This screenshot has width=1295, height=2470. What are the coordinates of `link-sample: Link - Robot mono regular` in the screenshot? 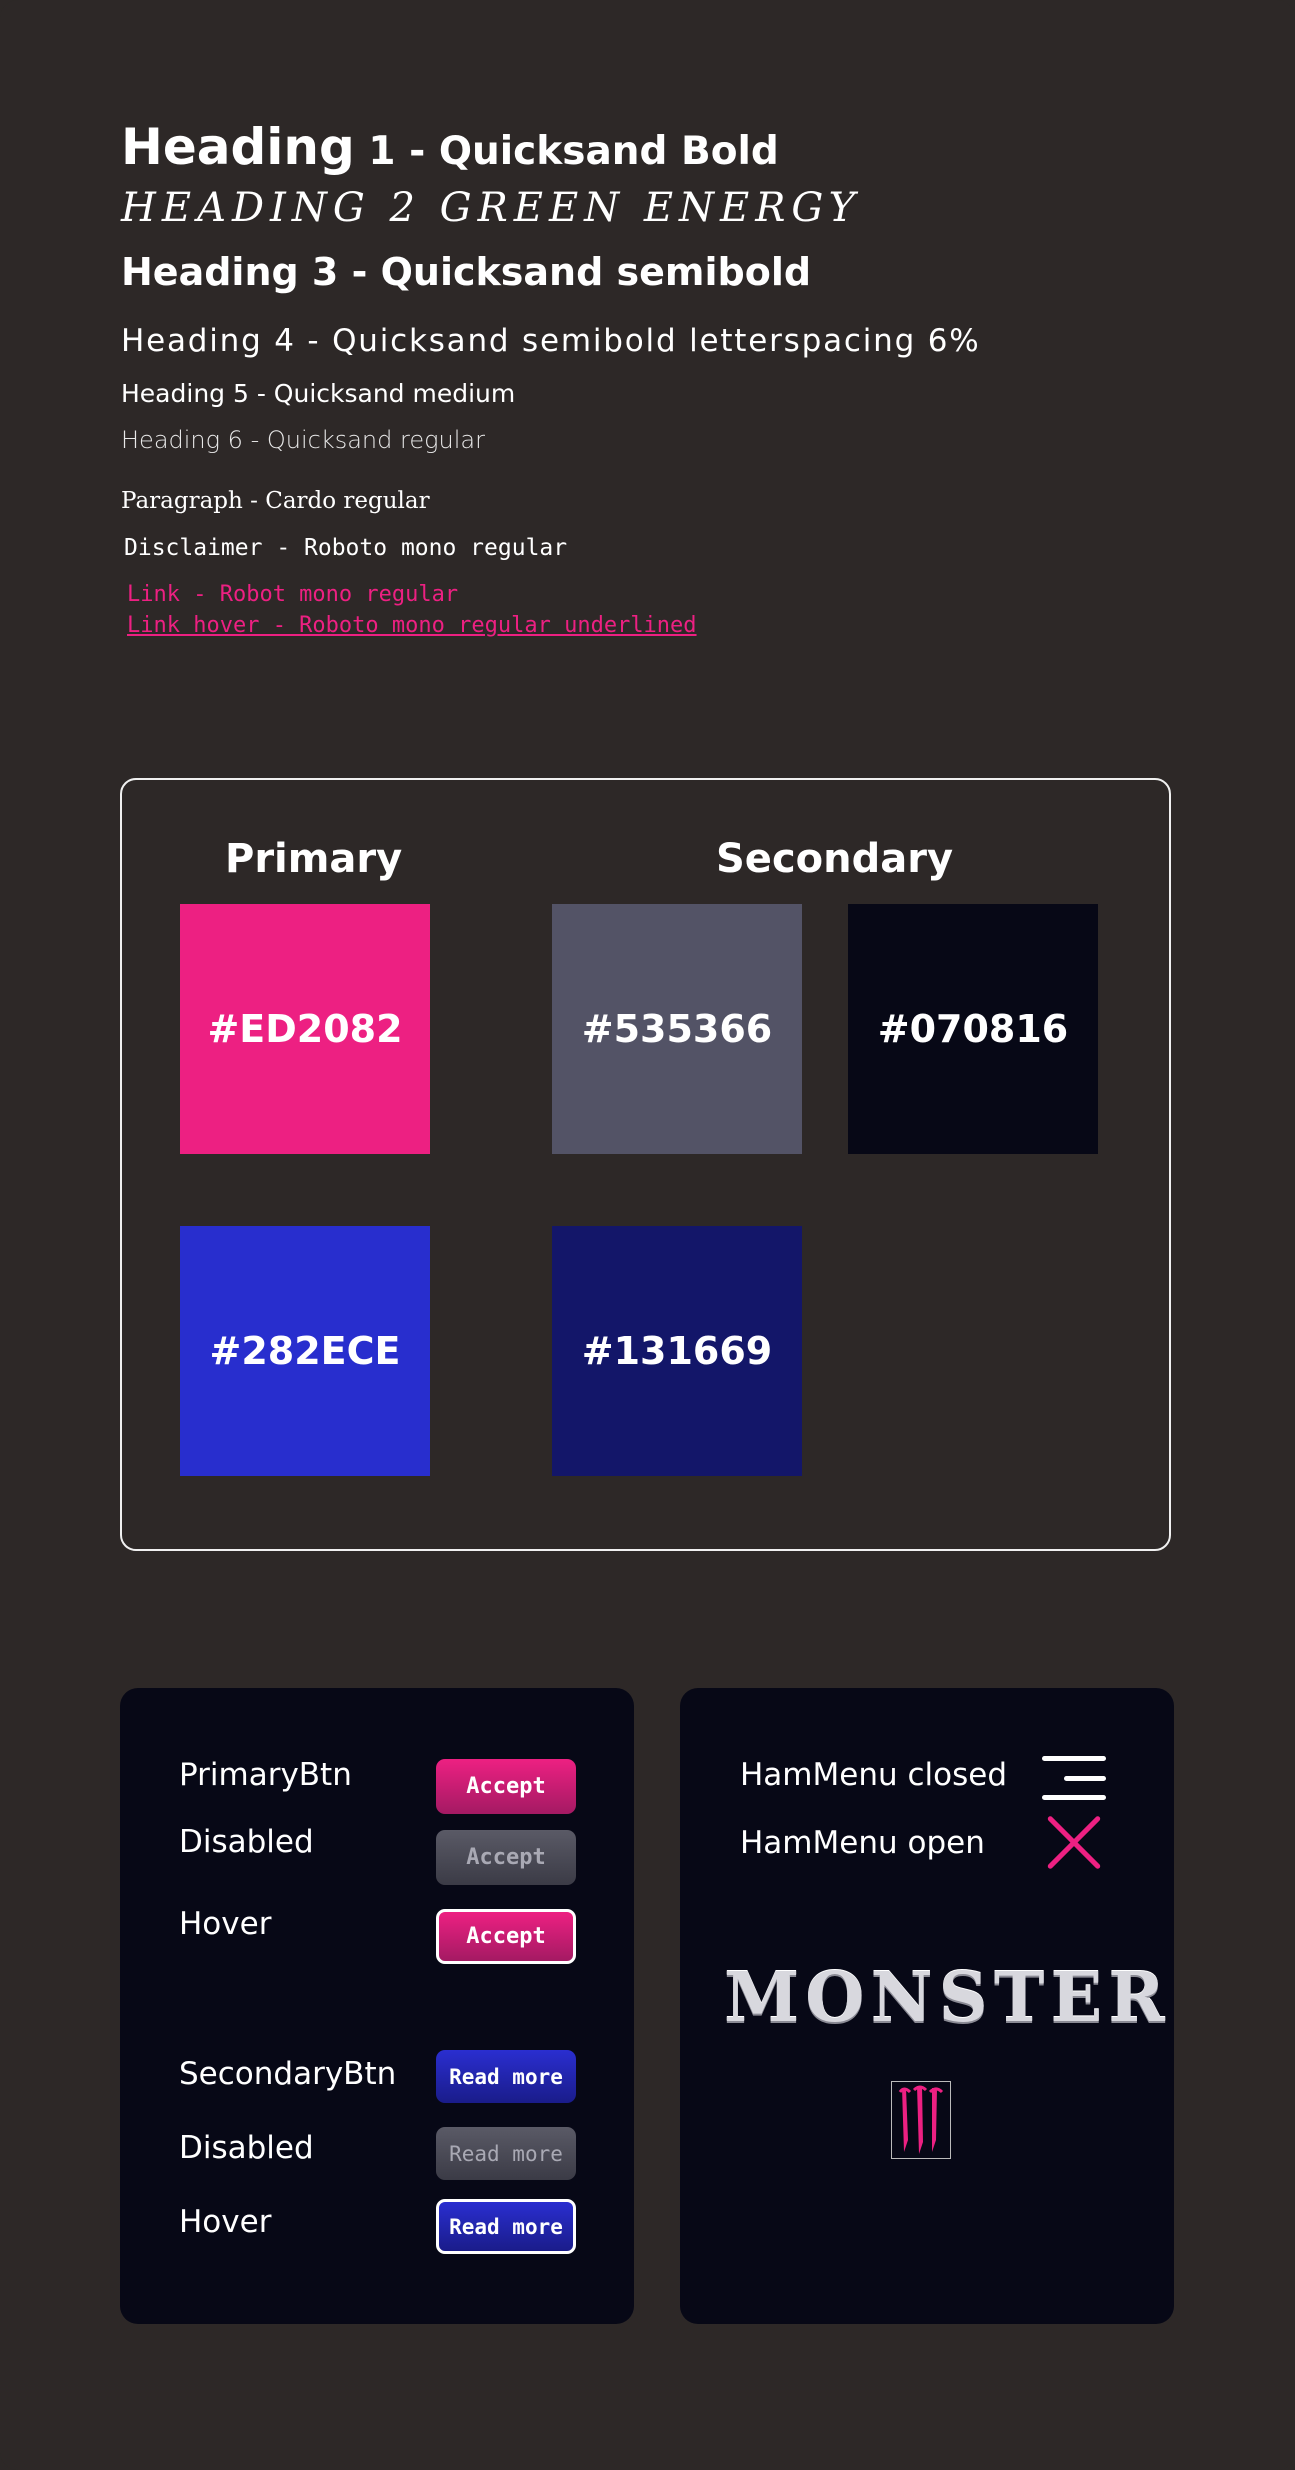 It's located at (292, 594).